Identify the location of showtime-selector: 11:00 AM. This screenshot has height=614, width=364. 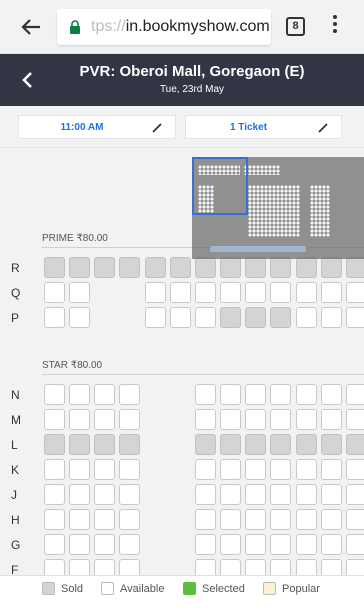
(97, 127).